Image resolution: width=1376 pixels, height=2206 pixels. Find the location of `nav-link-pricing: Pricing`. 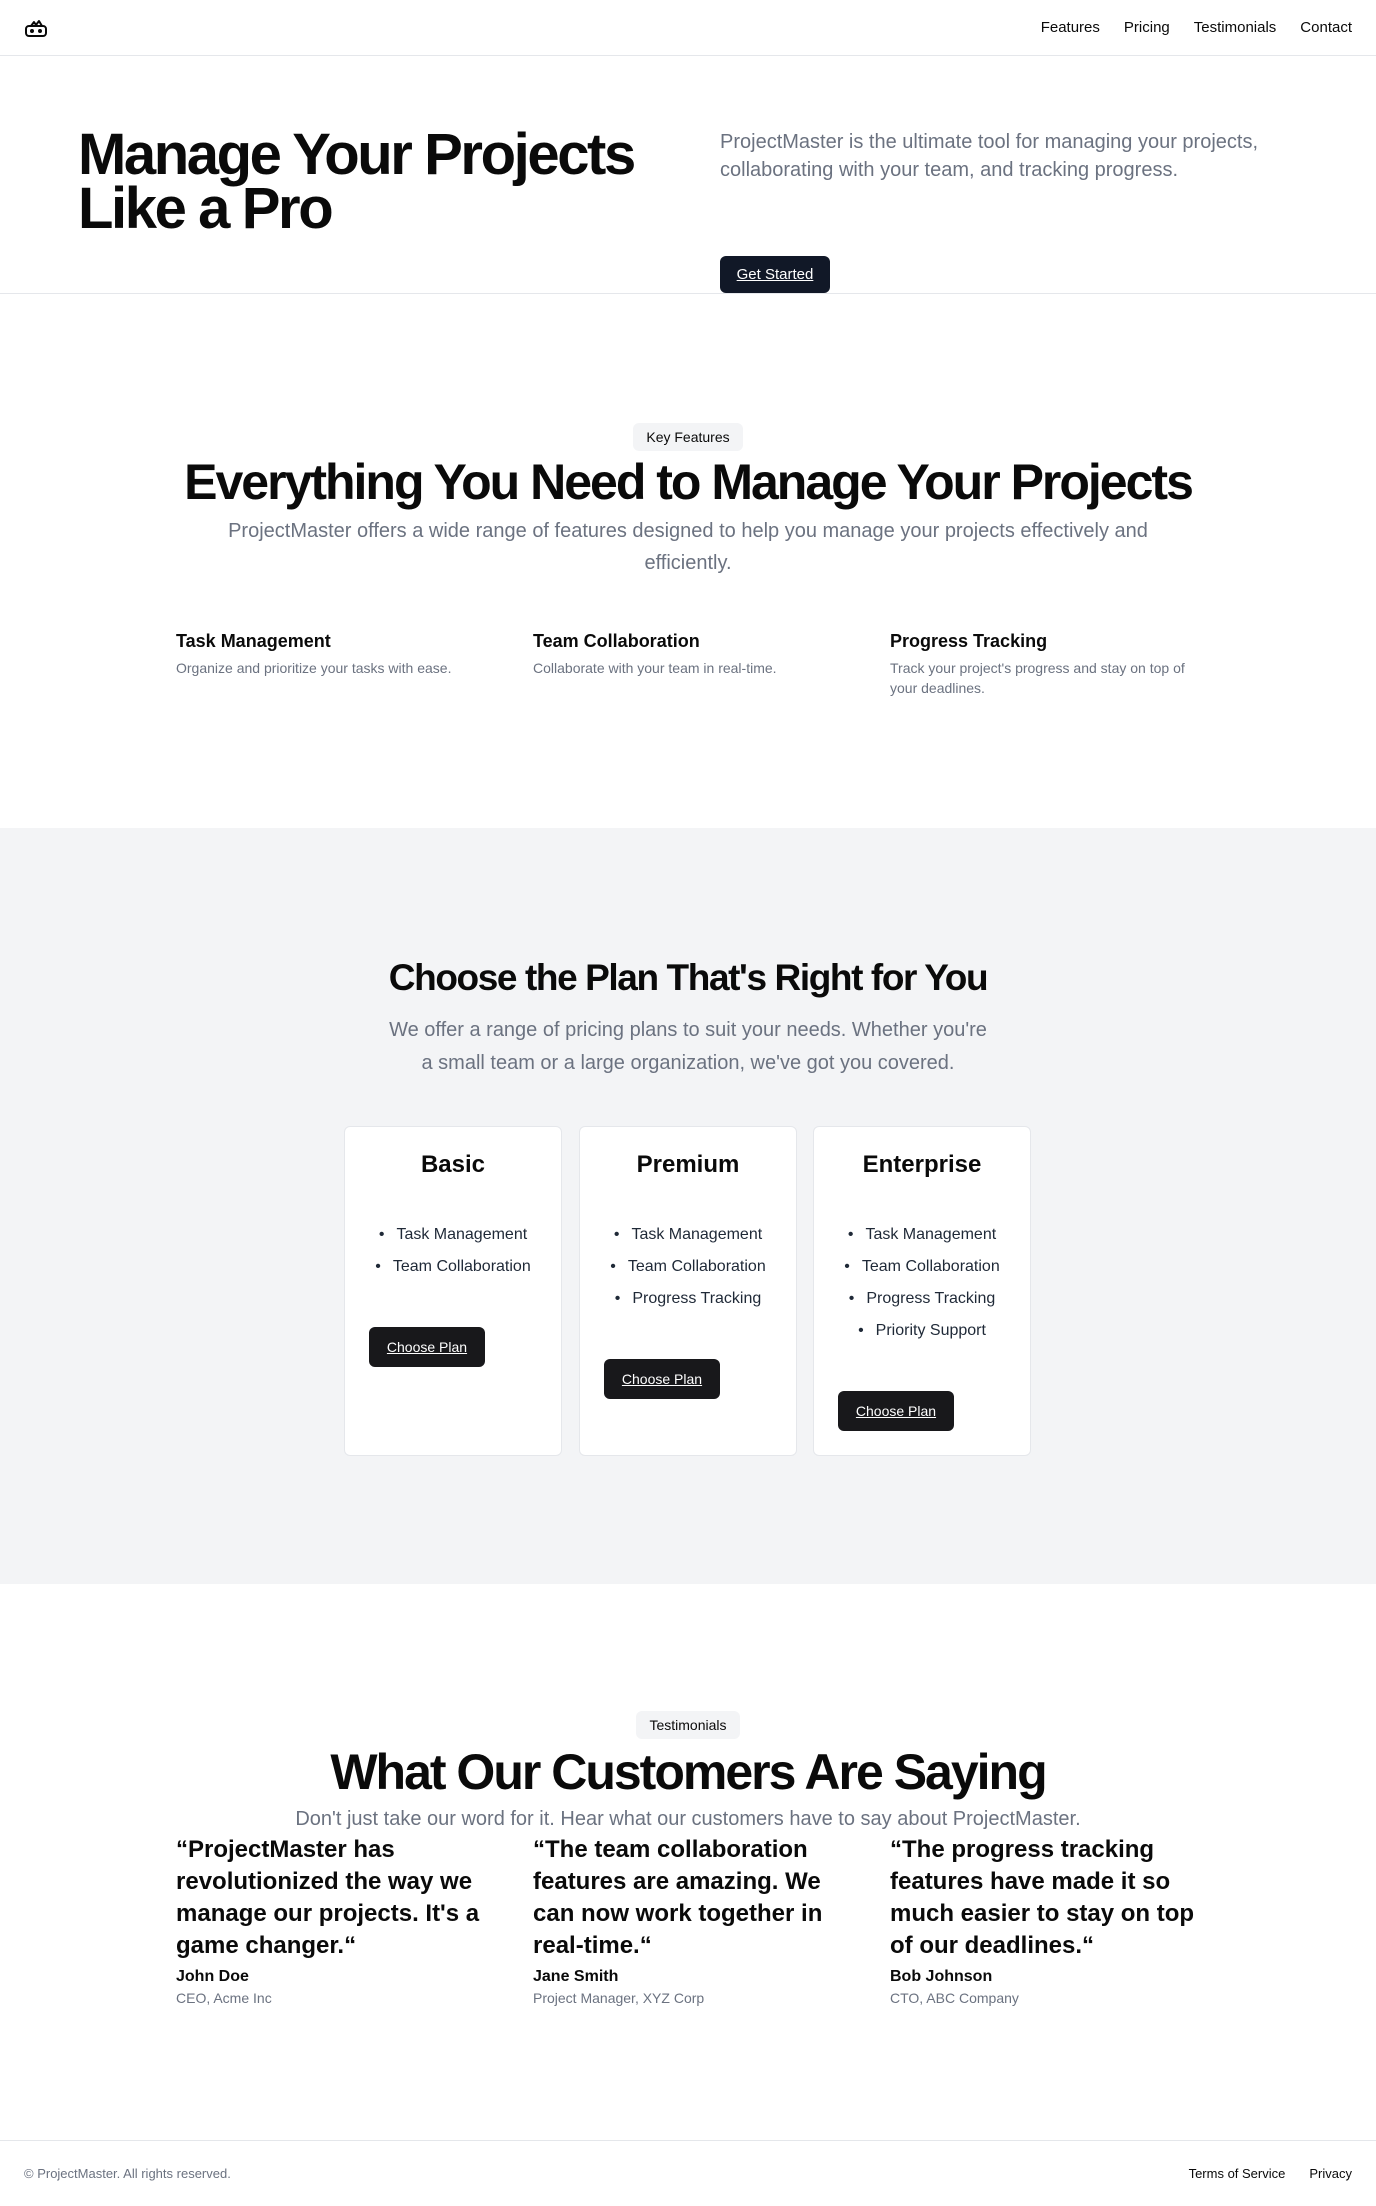

nav-link-pricing: Pricing is located at coordinates (1147, 28).